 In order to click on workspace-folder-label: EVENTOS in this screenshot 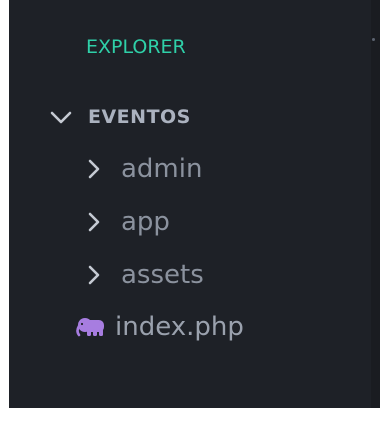, I will do `click(139, 117)`.